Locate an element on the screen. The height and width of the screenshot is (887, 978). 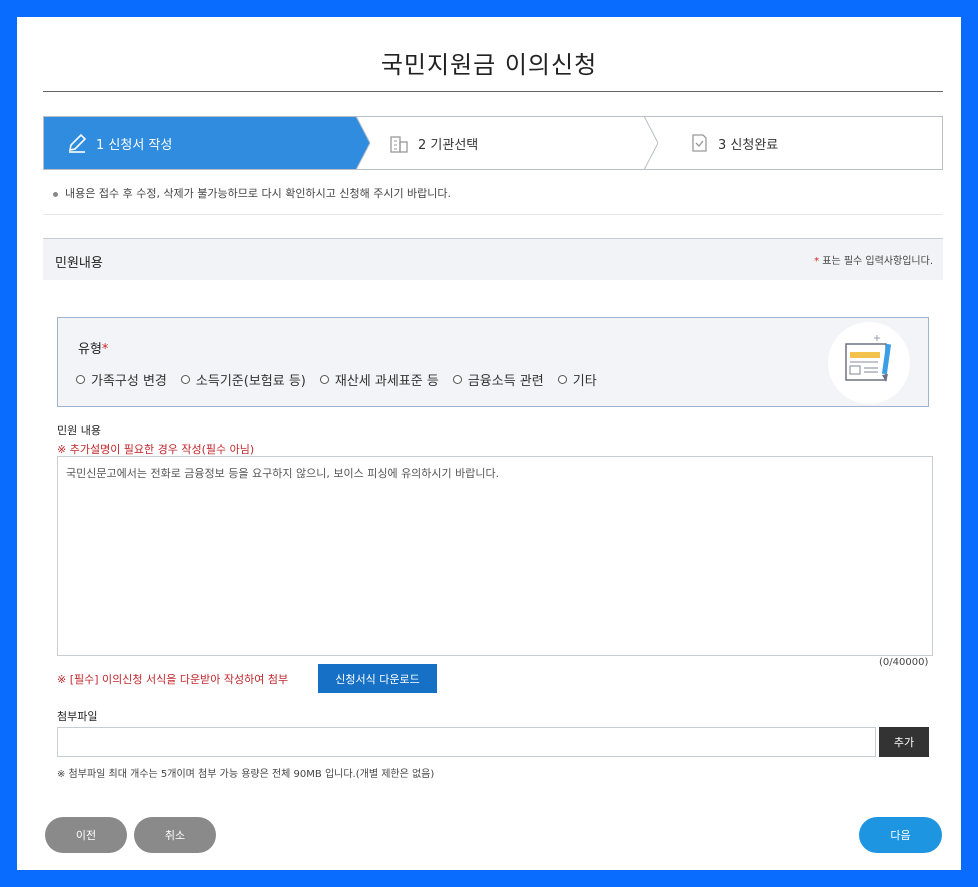
required-star: * is located at coordinates (105, 349).